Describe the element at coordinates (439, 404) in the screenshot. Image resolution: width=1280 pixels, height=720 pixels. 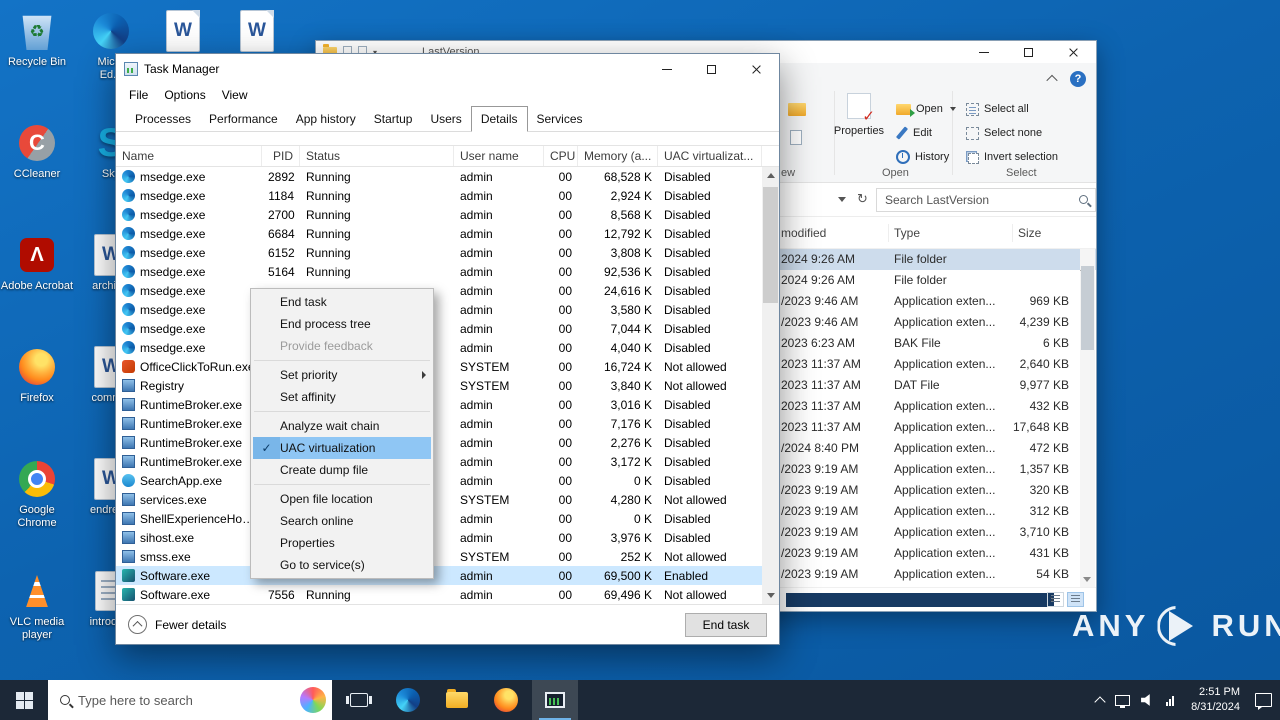
I see `process-row-runtimebroker-exe: RuntimeBroker.exe admin 00 3,016 K Disabled` at that location.